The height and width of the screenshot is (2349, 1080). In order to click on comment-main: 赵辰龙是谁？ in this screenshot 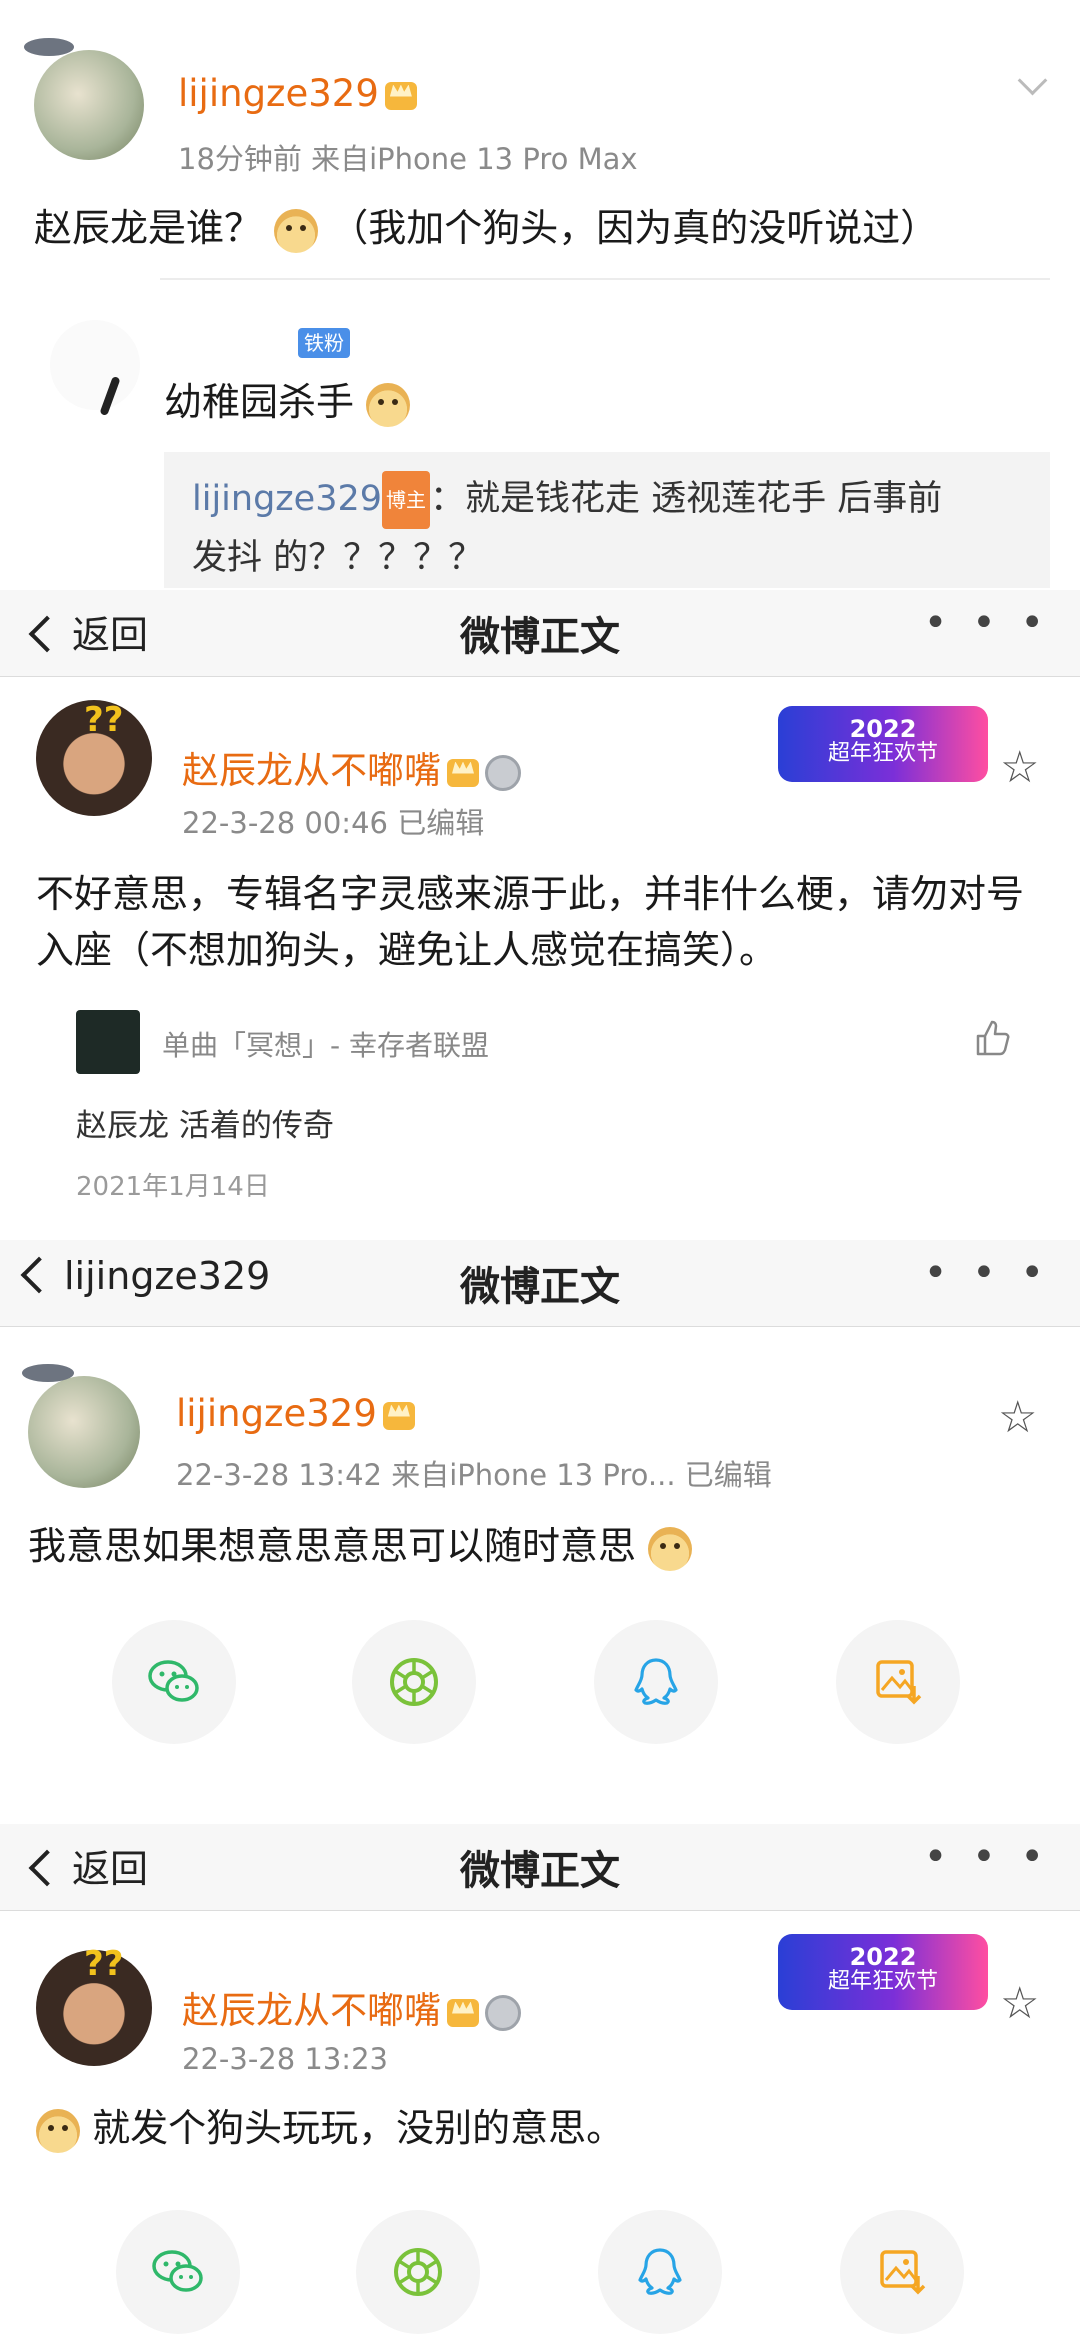, I will do `click(148, 228)`.